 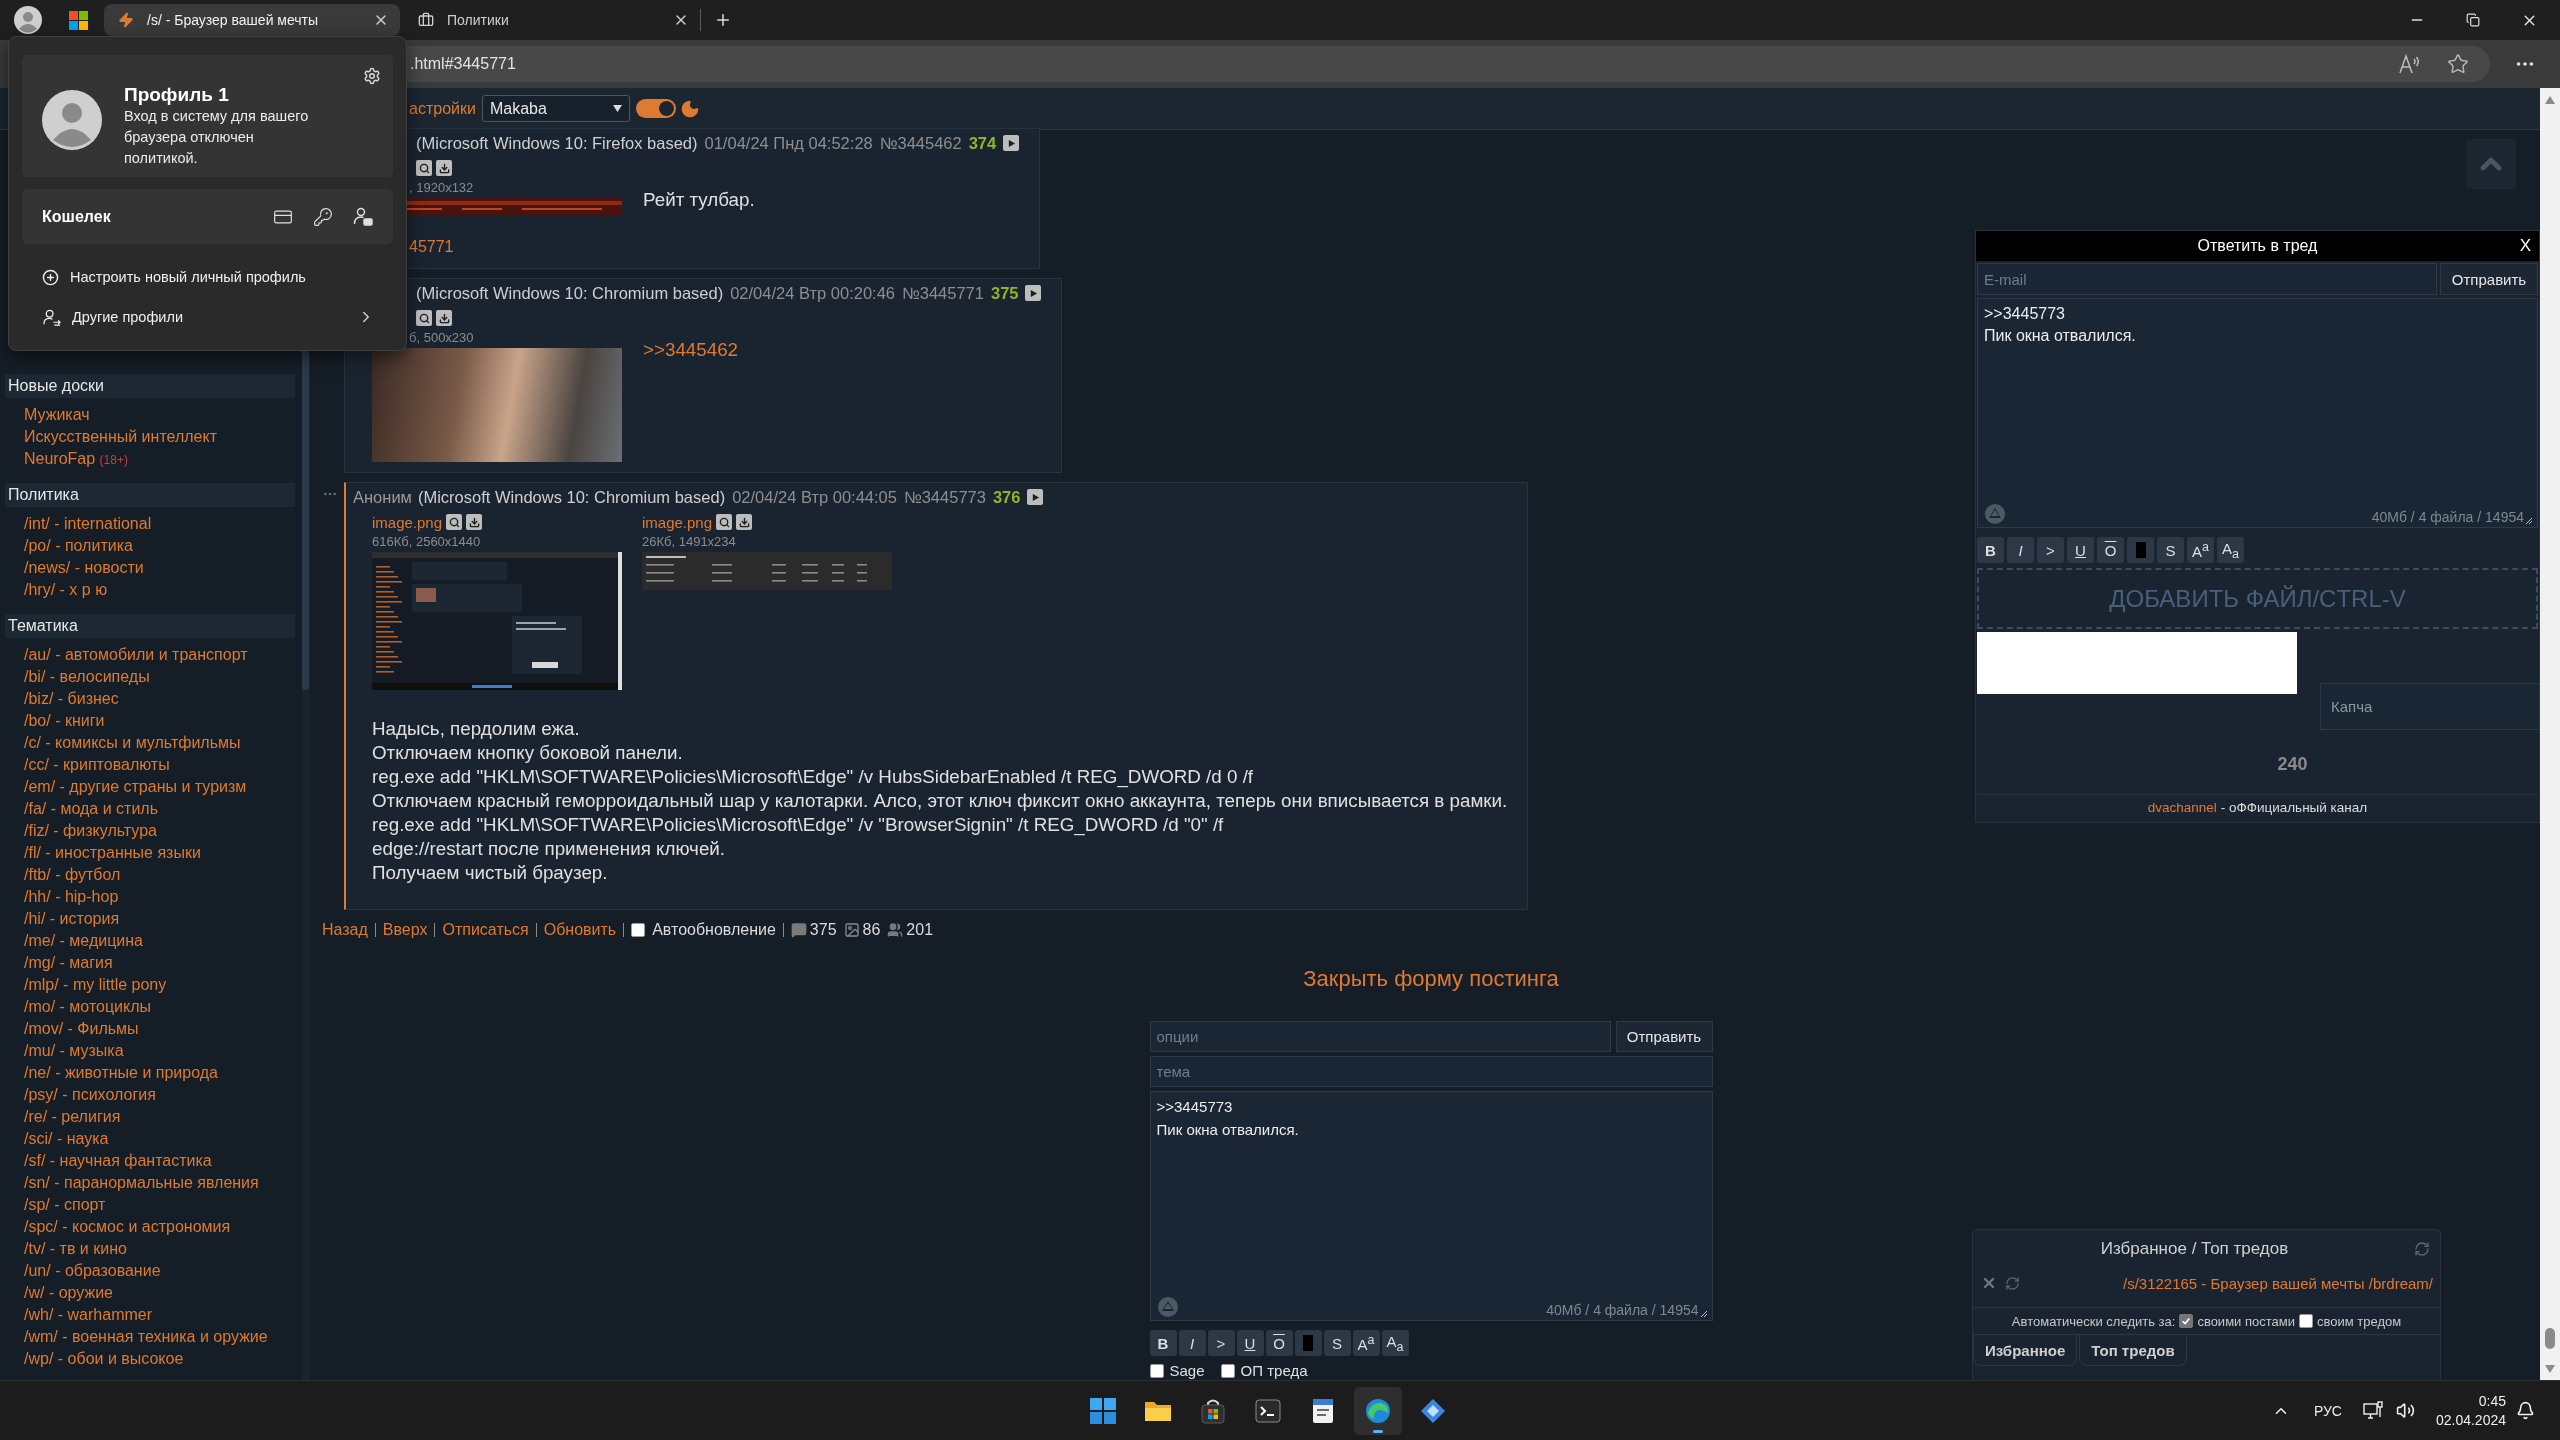 I want to click on checkbox-label: своим тредом, so click(x=2359, y=1321).